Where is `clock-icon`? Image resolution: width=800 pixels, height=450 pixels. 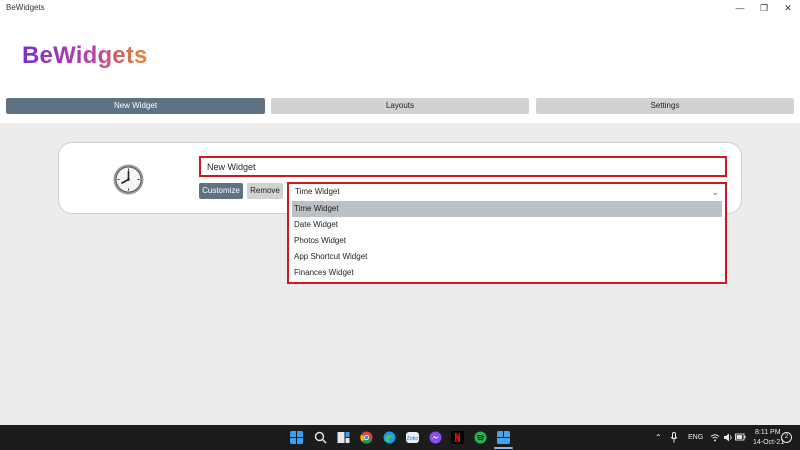
clock-icon is located at coordinates (128, 179).